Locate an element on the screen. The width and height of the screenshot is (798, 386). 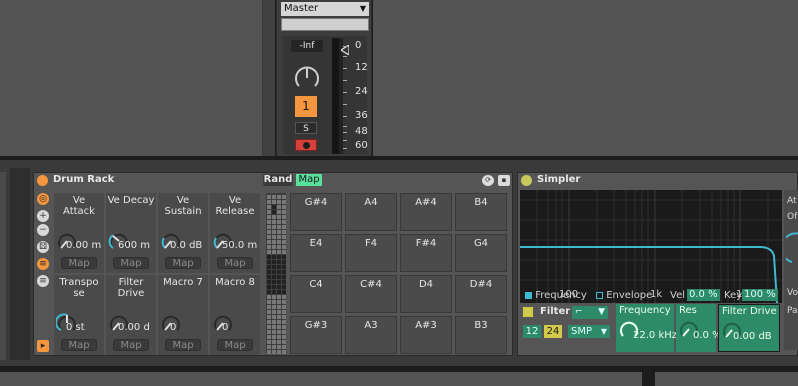
show-pads-icon: ▸ is located at coordinates (43, 346).